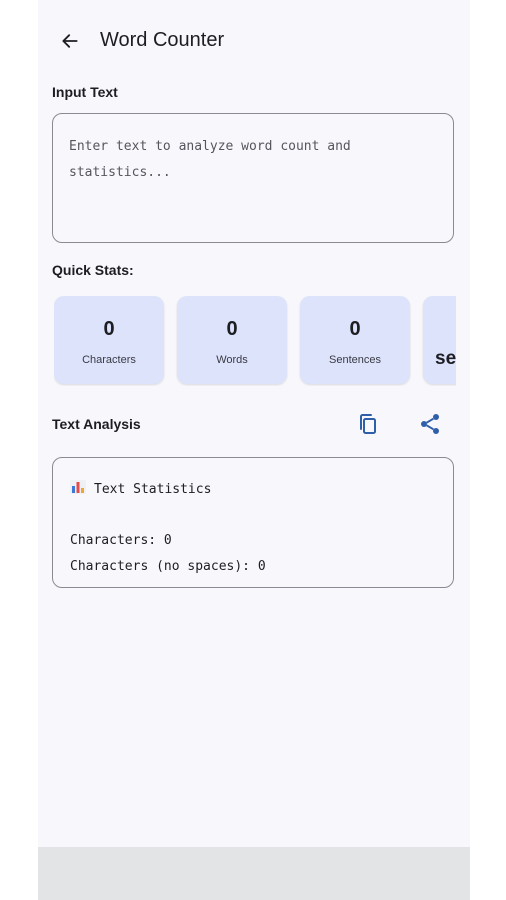 This screenshot has height=900, width=506. Describe the element at coordinates (162, 40) in the screenshot. I see `page-title: Word Counter` at that location.